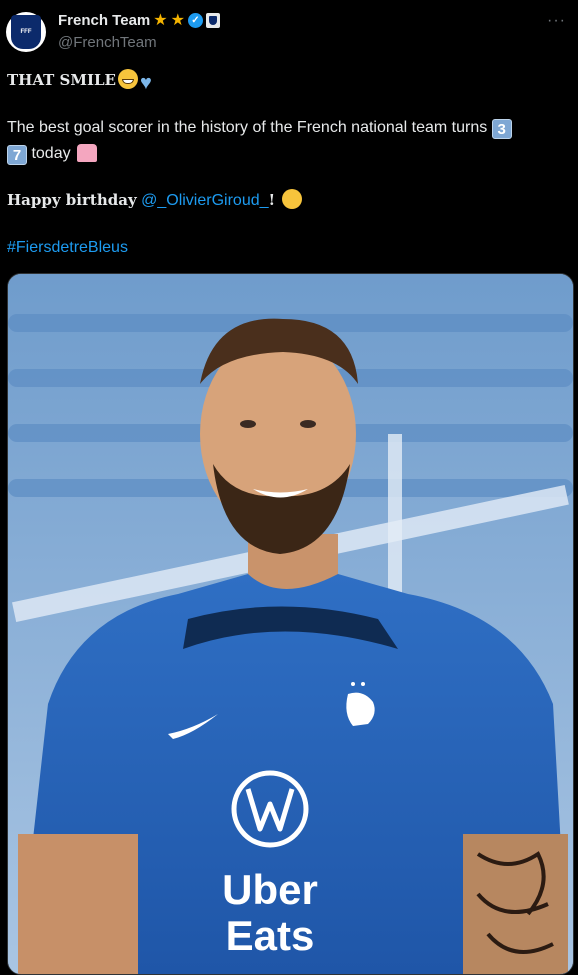 The height and width of the screenshot is (975, 578). I want to click on tweet-text-title: THAT SMILE, so click(61, 80).